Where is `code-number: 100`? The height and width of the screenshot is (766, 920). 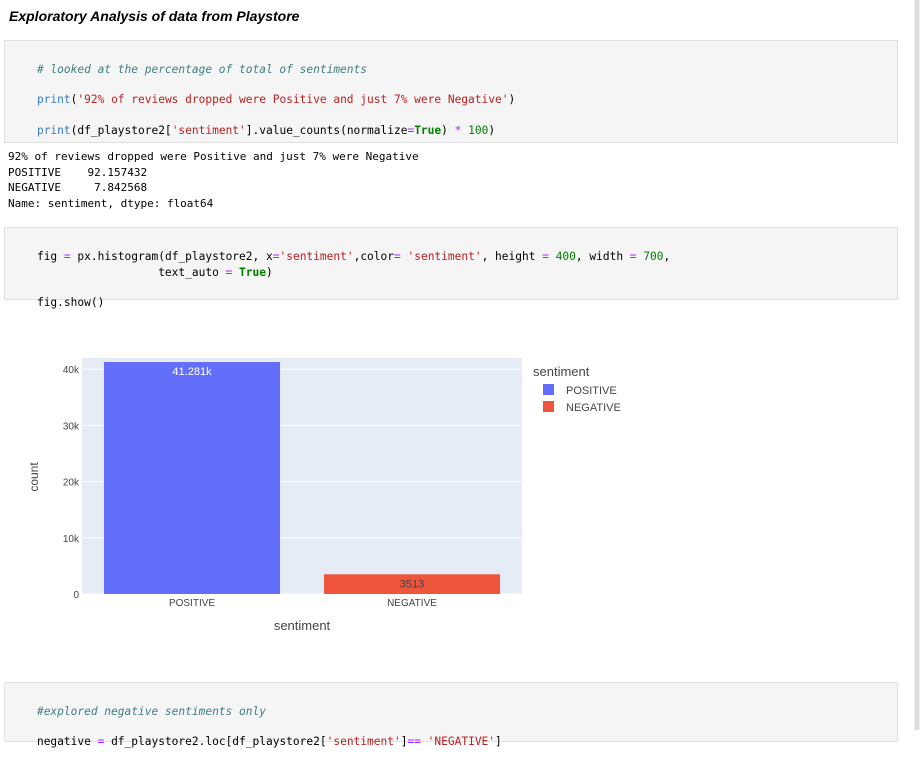 code-number: 100 is located at coordinates (475, 130).